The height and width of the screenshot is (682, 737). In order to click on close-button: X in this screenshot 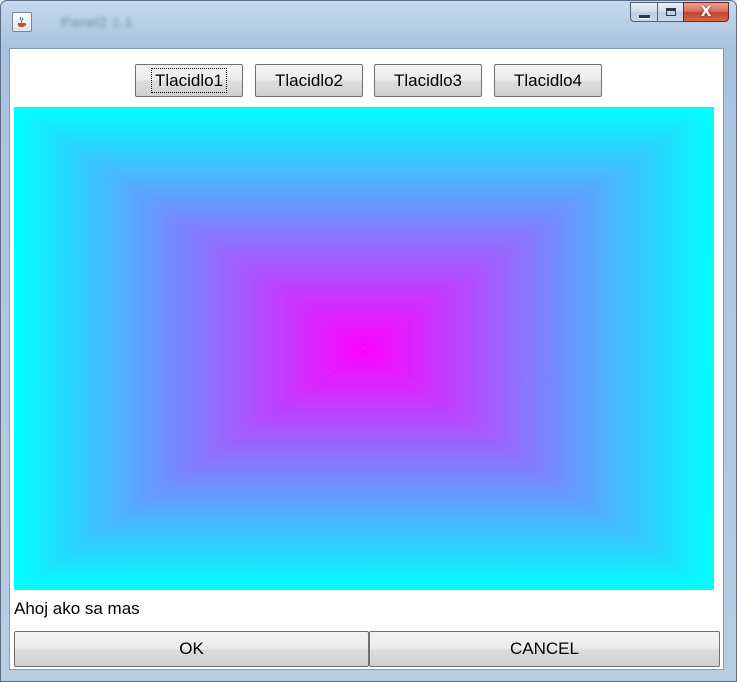, I will do `click(706, 12)`.